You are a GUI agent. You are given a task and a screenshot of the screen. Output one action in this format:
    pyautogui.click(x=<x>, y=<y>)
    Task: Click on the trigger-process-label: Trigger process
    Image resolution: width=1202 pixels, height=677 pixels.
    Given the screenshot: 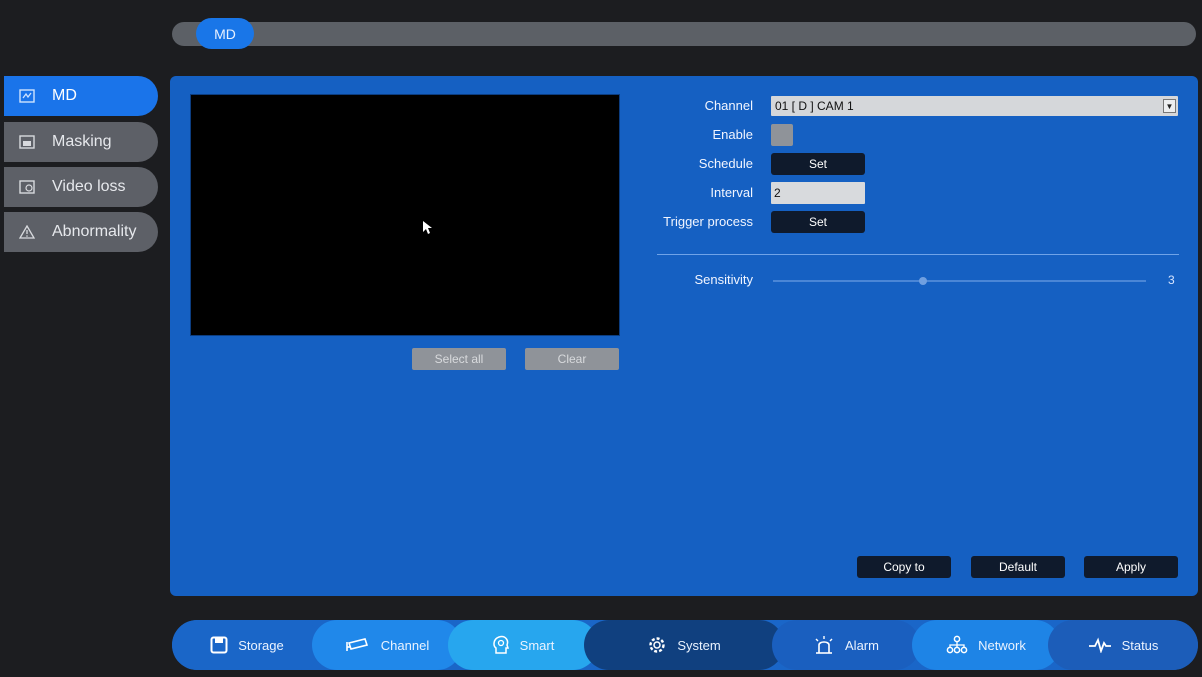 What is the action you would take?
    pyautogui.click(x=708, y=221)
    